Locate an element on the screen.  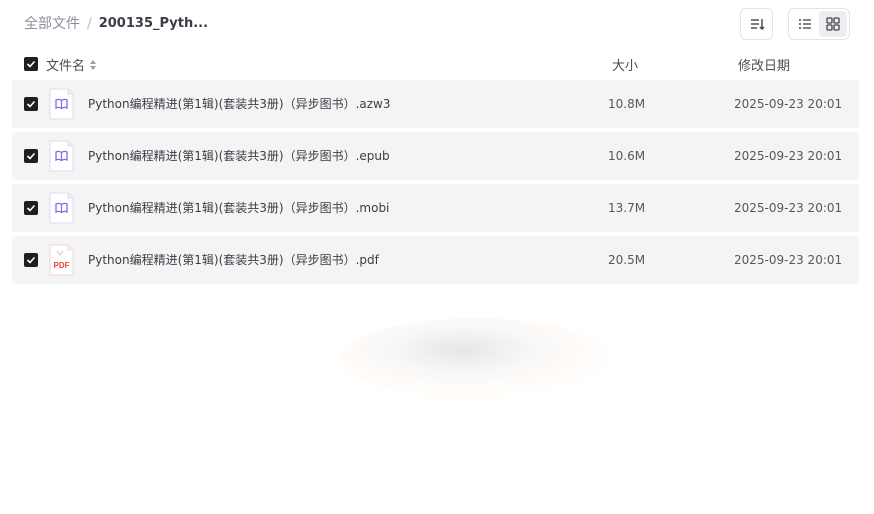
table-header: 文件名 大小 修改日期 is located at coordinates (437, 64).